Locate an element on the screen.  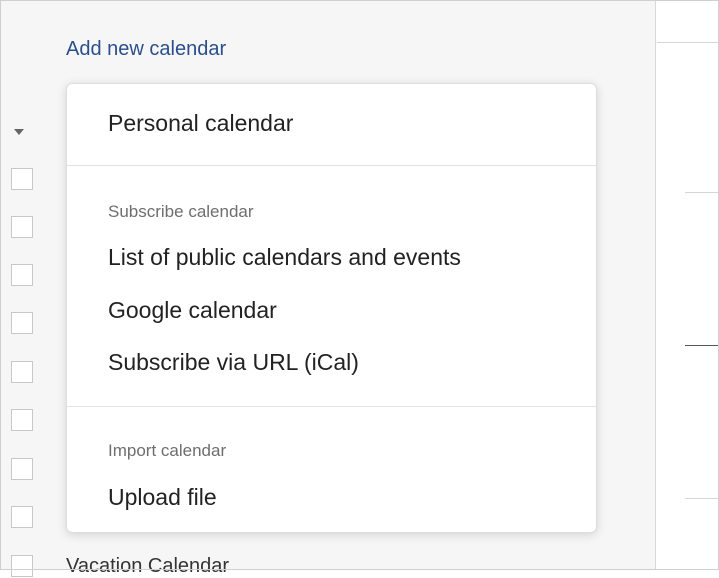
calendar-main-area is located at coordinates (688, 285).